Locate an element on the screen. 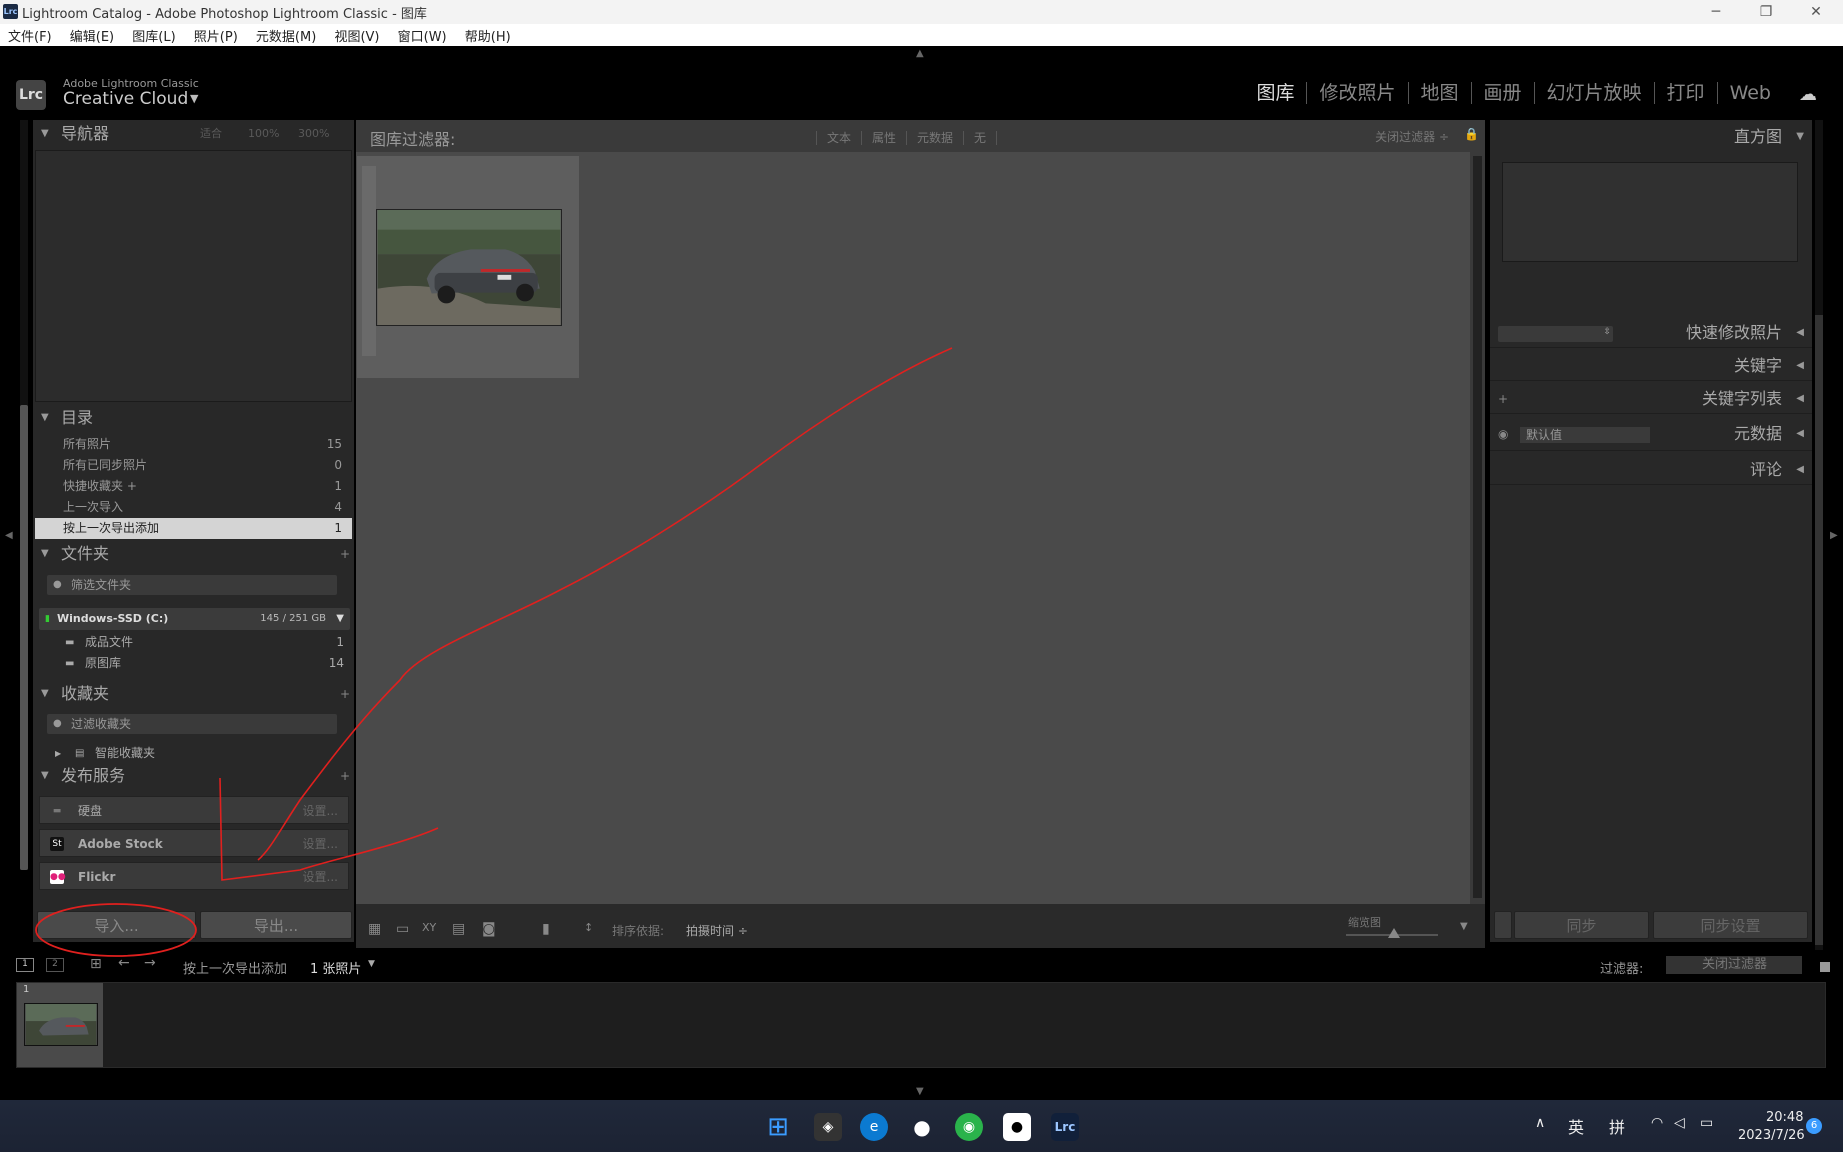 This screenshot has width=1843, height=1152. people-view-icon: ◙ is located at coordinates (489, 929).